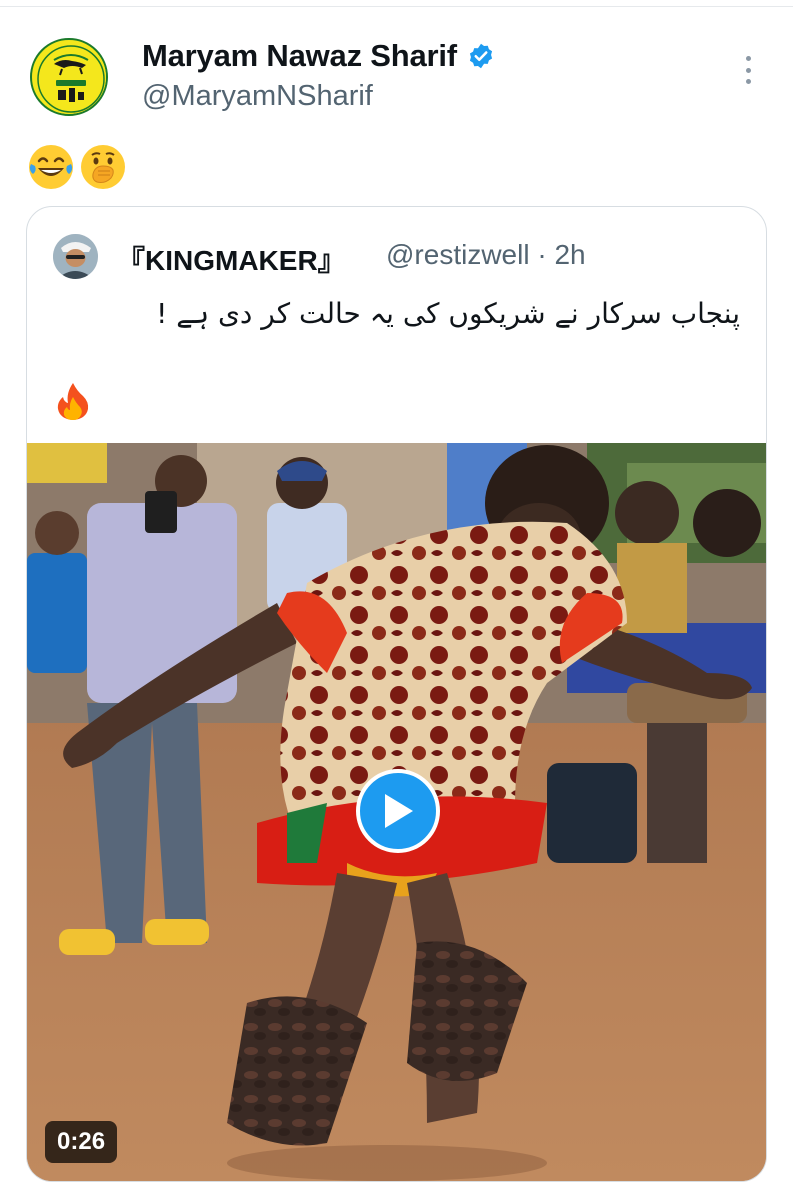 Image resolution: width=793 pixels, height=1200 pixels. Describe the element at coordinates (299, 55) in the screenshot. I see `author-name-text: Maryam Nawaz Sharif` at that location.